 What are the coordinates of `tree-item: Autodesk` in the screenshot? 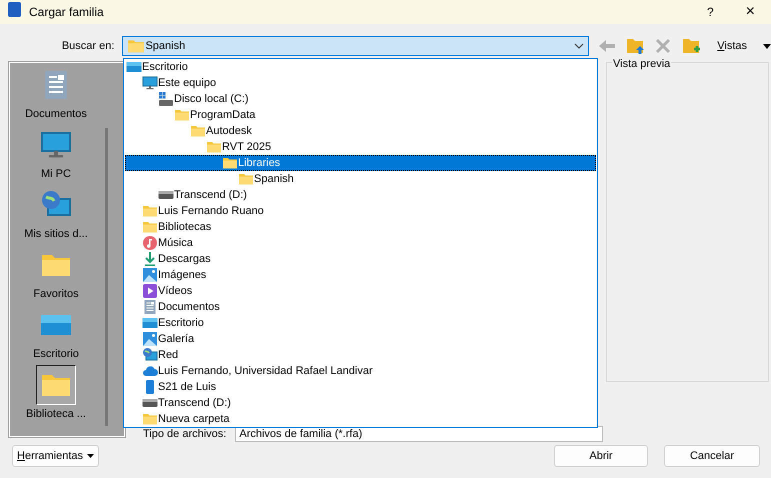 It's located at (360, 131).